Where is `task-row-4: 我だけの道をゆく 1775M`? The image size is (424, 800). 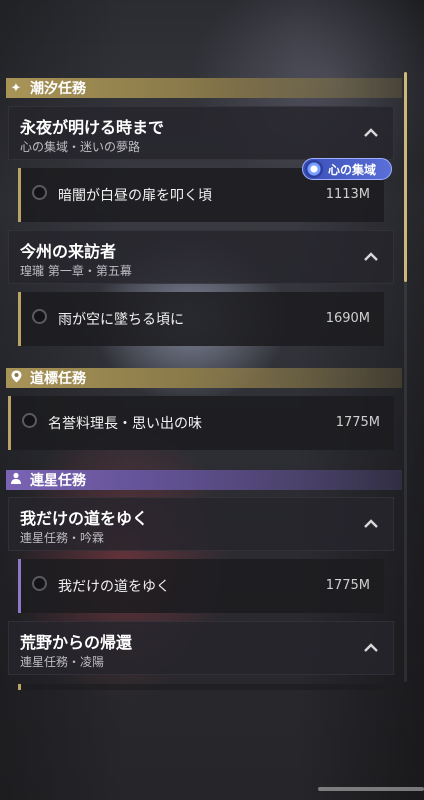 task-row-4: 我だけの道をゆく 1775M is located at coordinates (201, 586).